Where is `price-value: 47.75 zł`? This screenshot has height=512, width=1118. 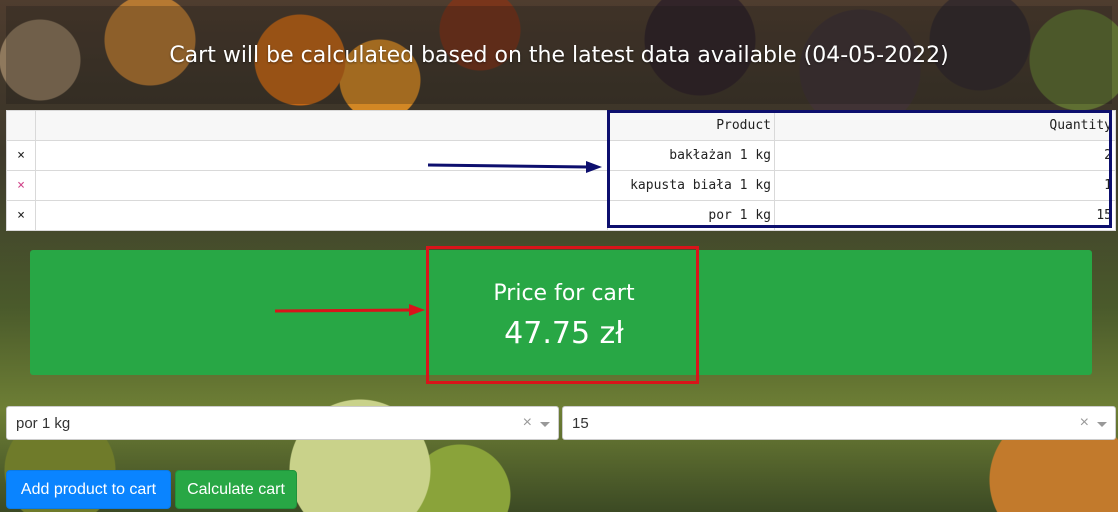
price-value: 47.75 zł is located at coordinates (564, 333).